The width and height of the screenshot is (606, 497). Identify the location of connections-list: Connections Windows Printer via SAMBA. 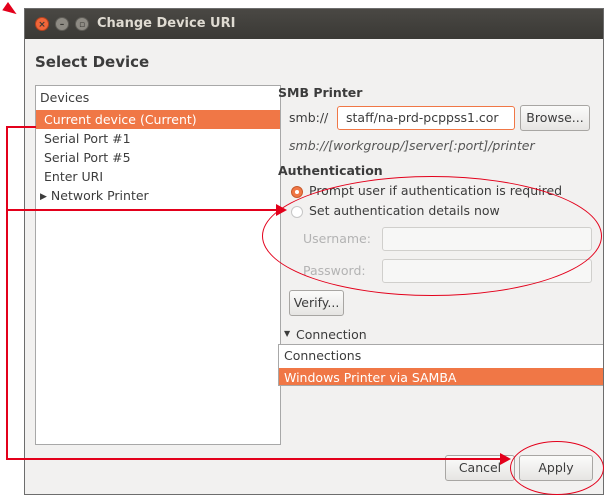
(440, 365).